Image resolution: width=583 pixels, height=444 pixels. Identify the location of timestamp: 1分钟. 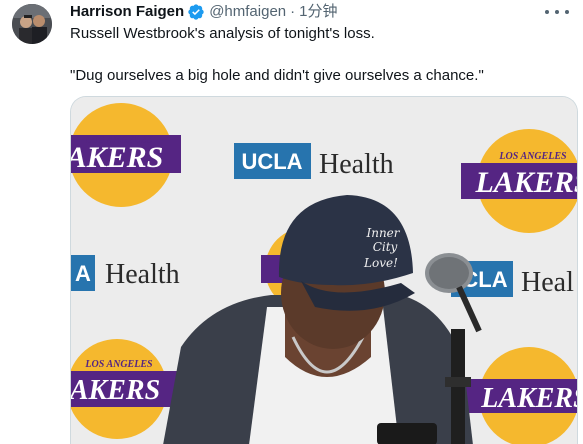
(318, 12).